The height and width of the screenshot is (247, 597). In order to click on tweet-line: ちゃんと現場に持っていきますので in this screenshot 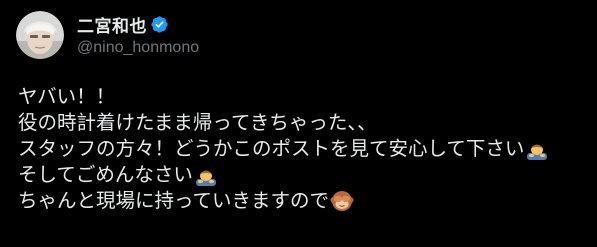, I will do `click(305, 201)`.